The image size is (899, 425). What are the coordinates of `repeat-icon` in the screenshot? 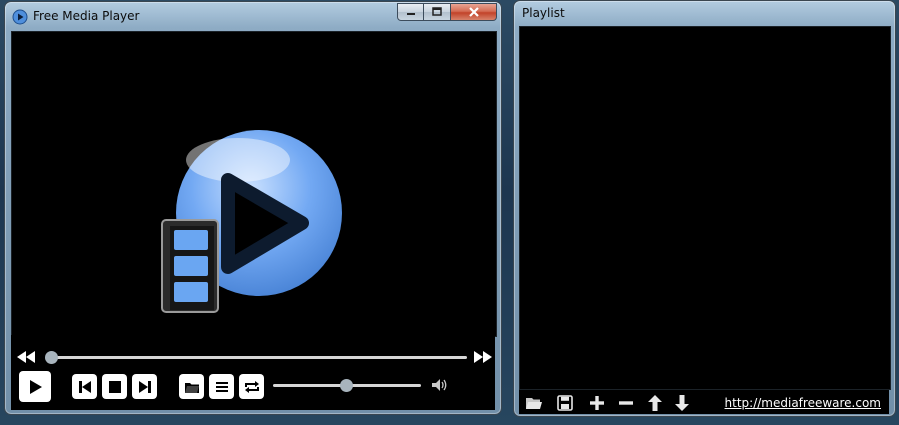 It's located at (251, 386).